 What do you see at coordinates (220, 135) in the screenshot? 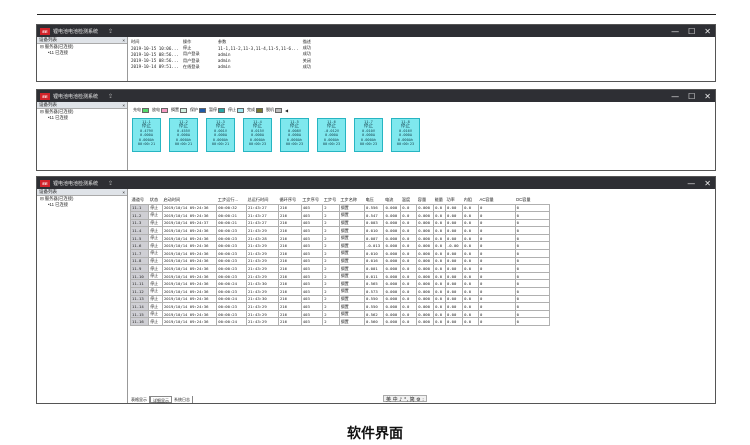
I see `channel-card: 11-3 停止 0.001V 0.000A 0.000Ah 00:00:21` at bounding box center [220, 135].